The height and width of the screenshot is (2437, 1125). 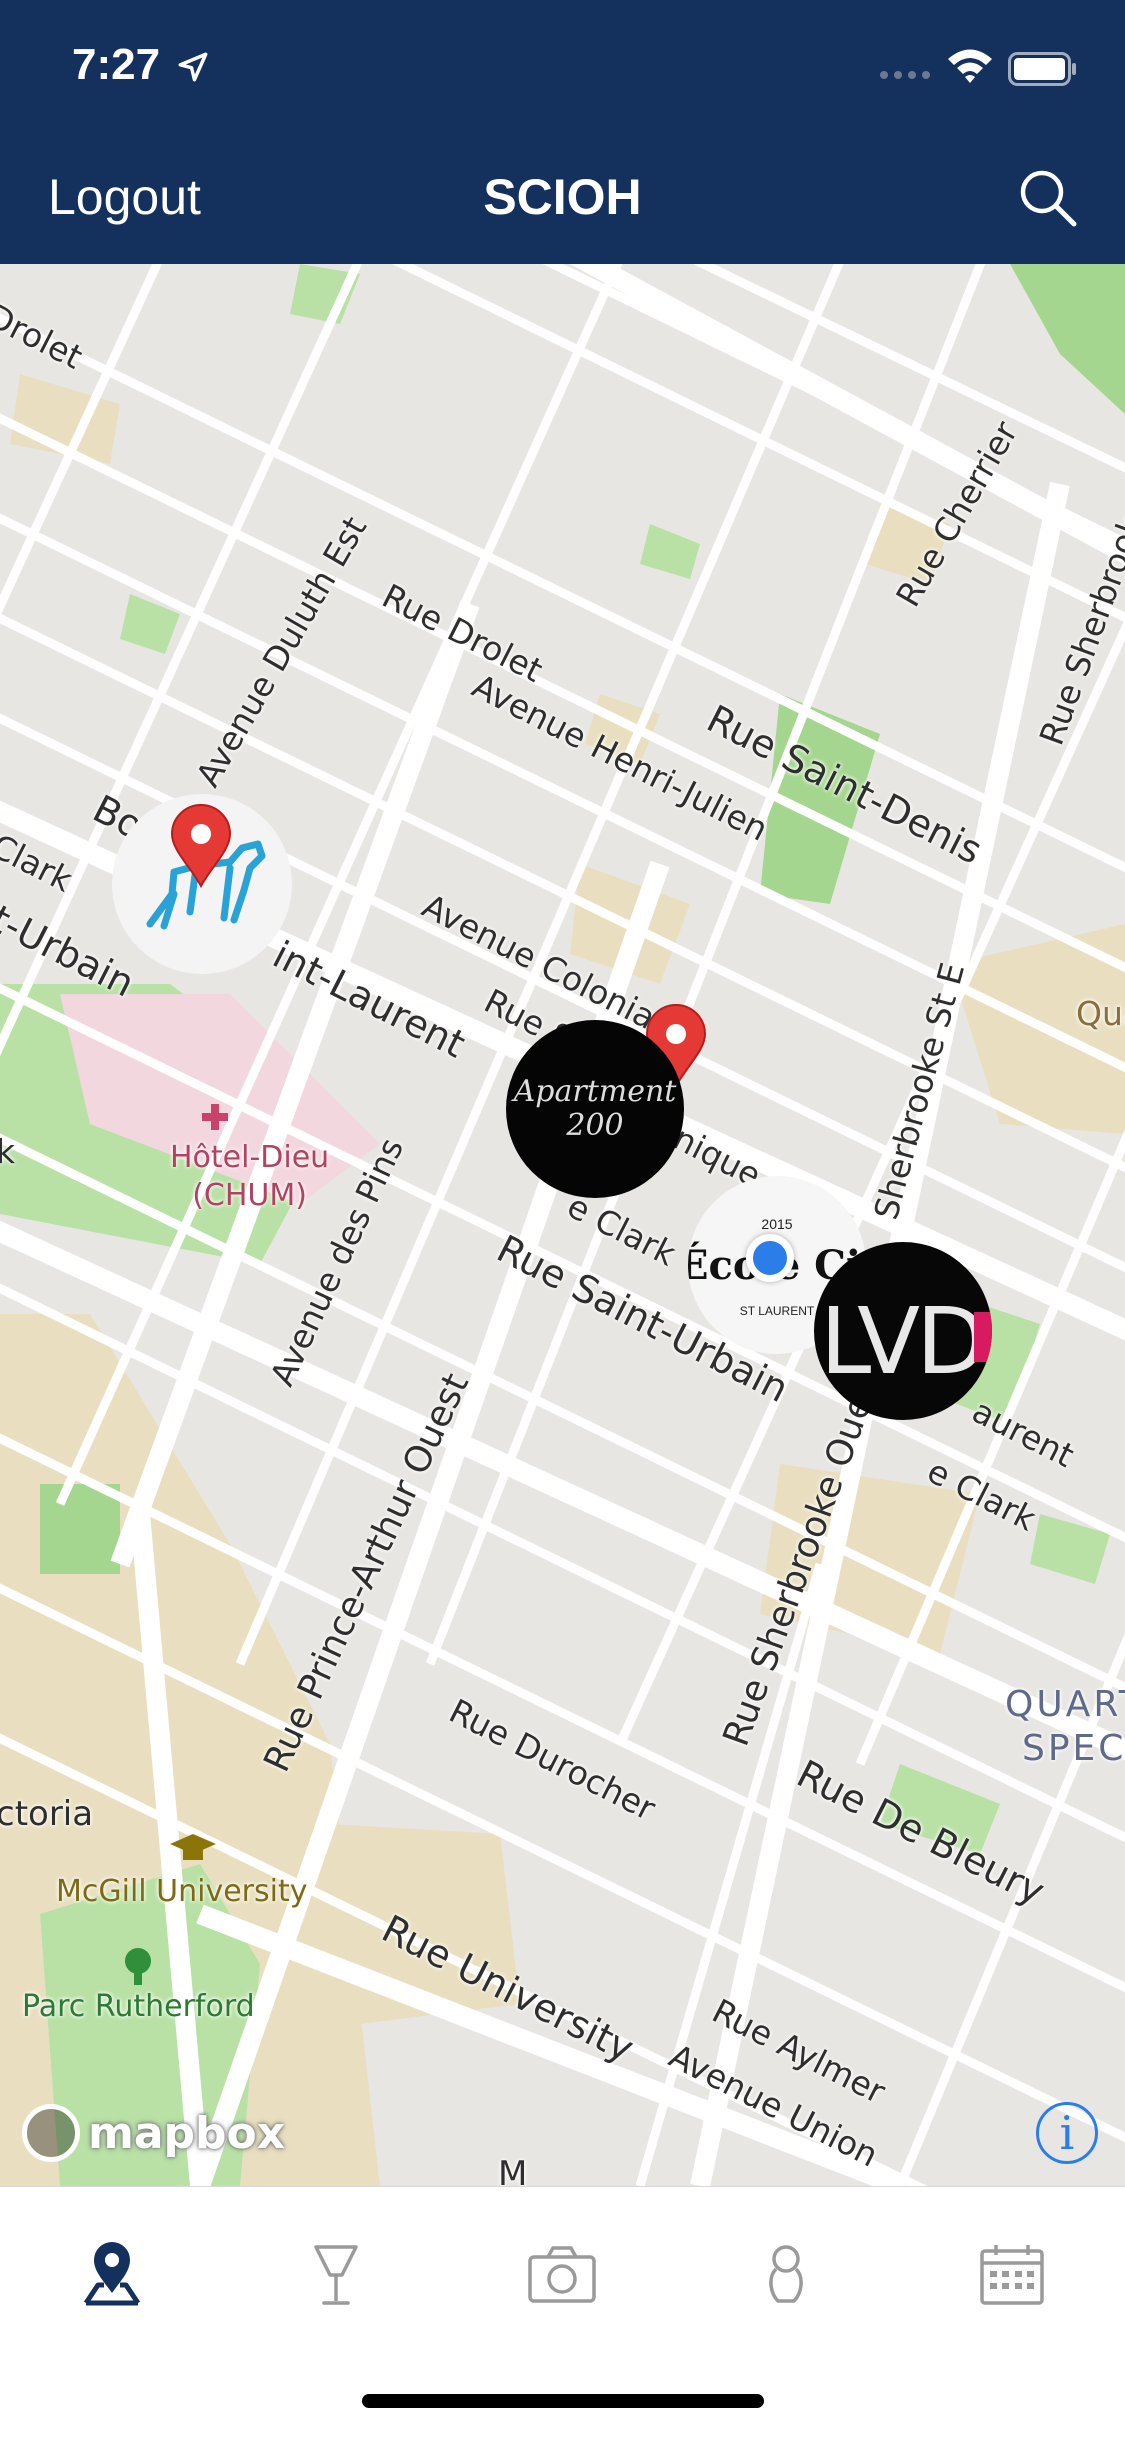 I want to click on search-icon, so click(x=1048, y=198).